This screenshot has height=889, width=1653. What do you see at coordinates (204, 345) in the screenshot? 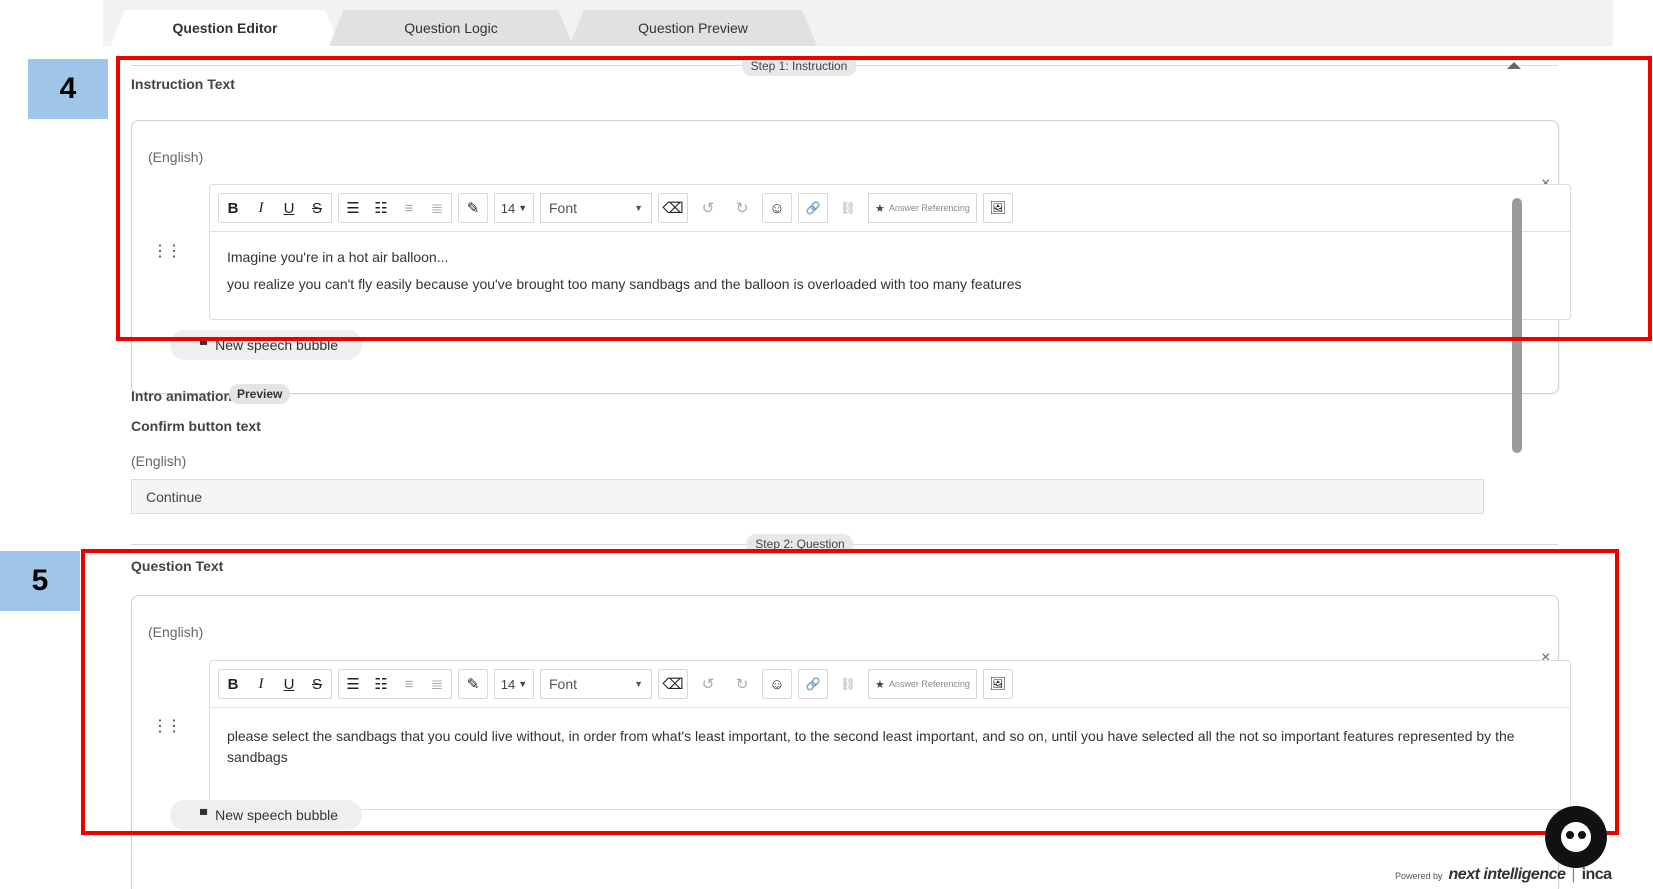
I see `speech-bubble-icon: ▀` at bounding box center [204, 345].